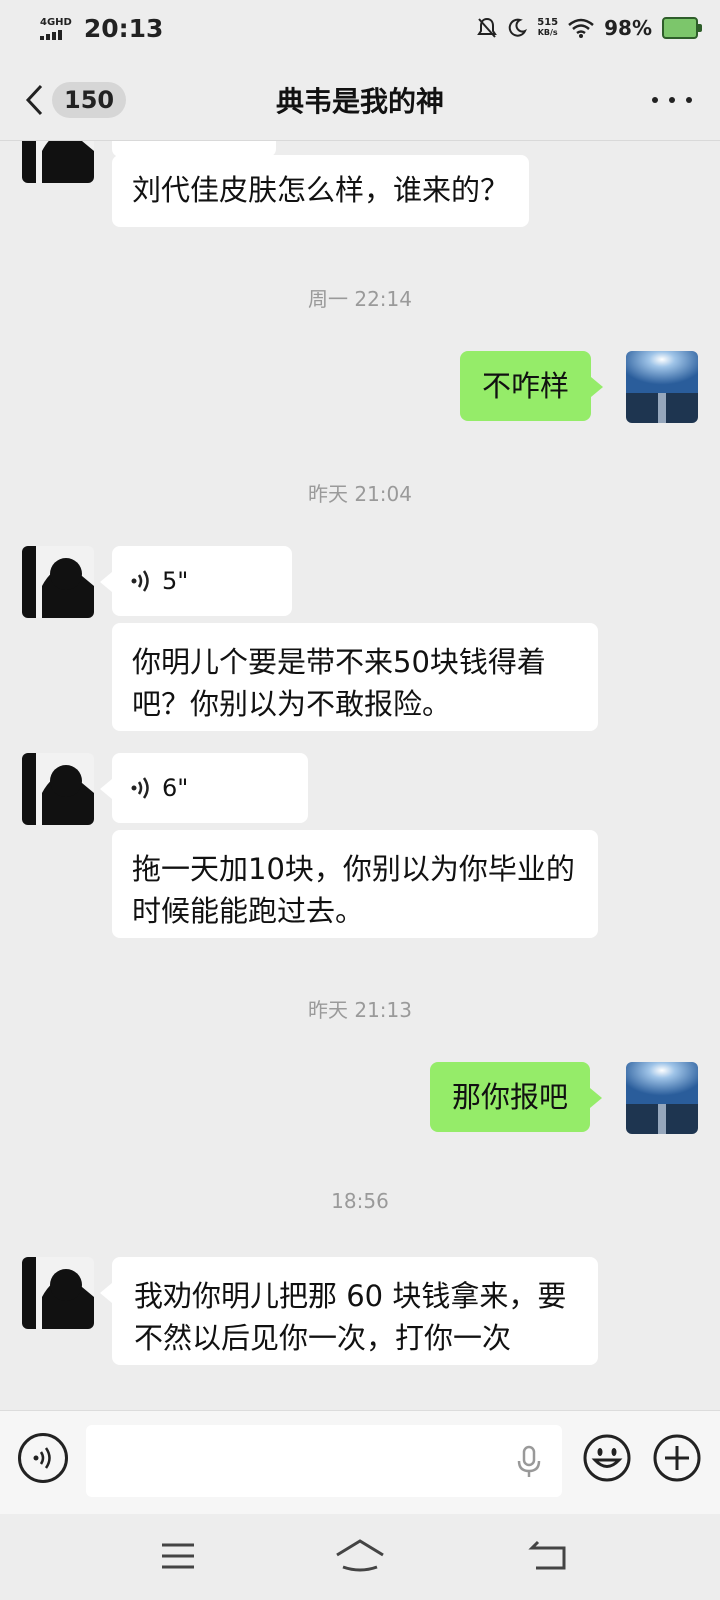  I want to click on mute-icon, so click(487, 27).